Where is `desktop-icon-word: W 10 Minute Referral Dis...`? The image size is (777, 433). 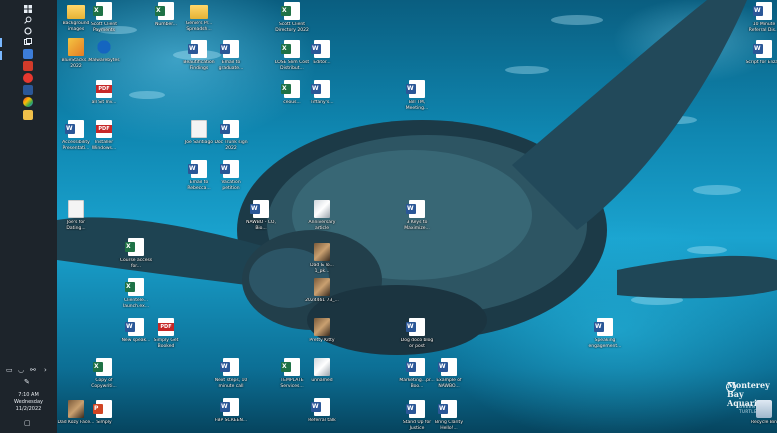
desktop-icon-word: W 10 Minute Referral Dis... is located at coordinates (762, 17).